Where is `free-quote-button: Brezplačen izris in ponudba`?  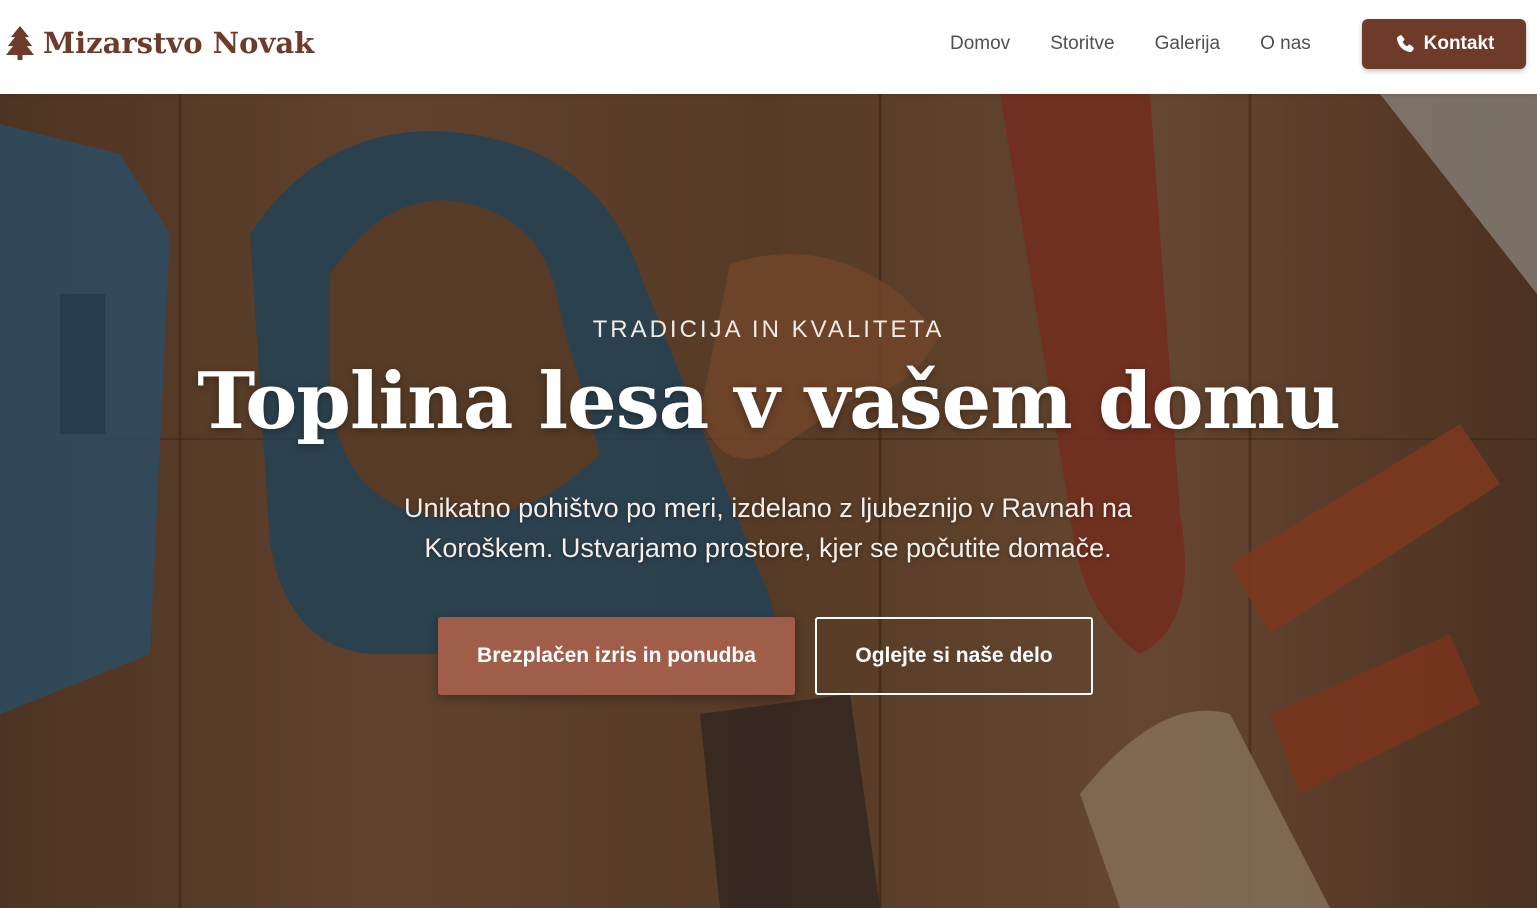 free-quote-button: Brezplačen izris in ponudba is located at coordinates (616, 656).